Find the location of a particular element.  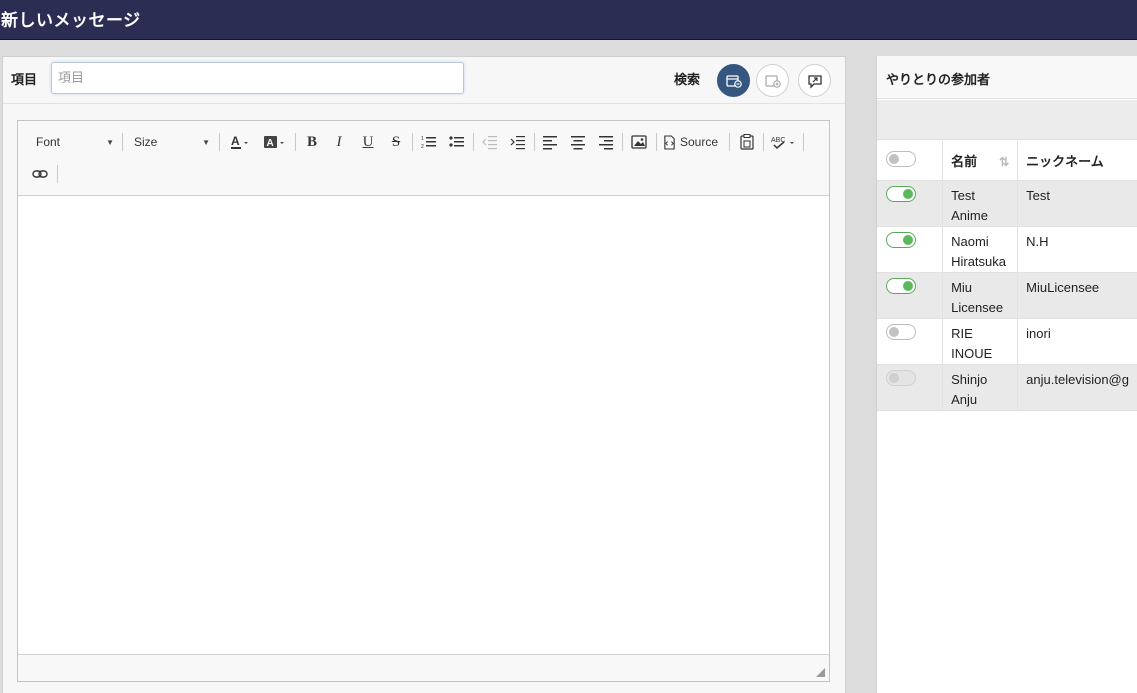

size-combo-label: Size is located at coordinates (146, 142).